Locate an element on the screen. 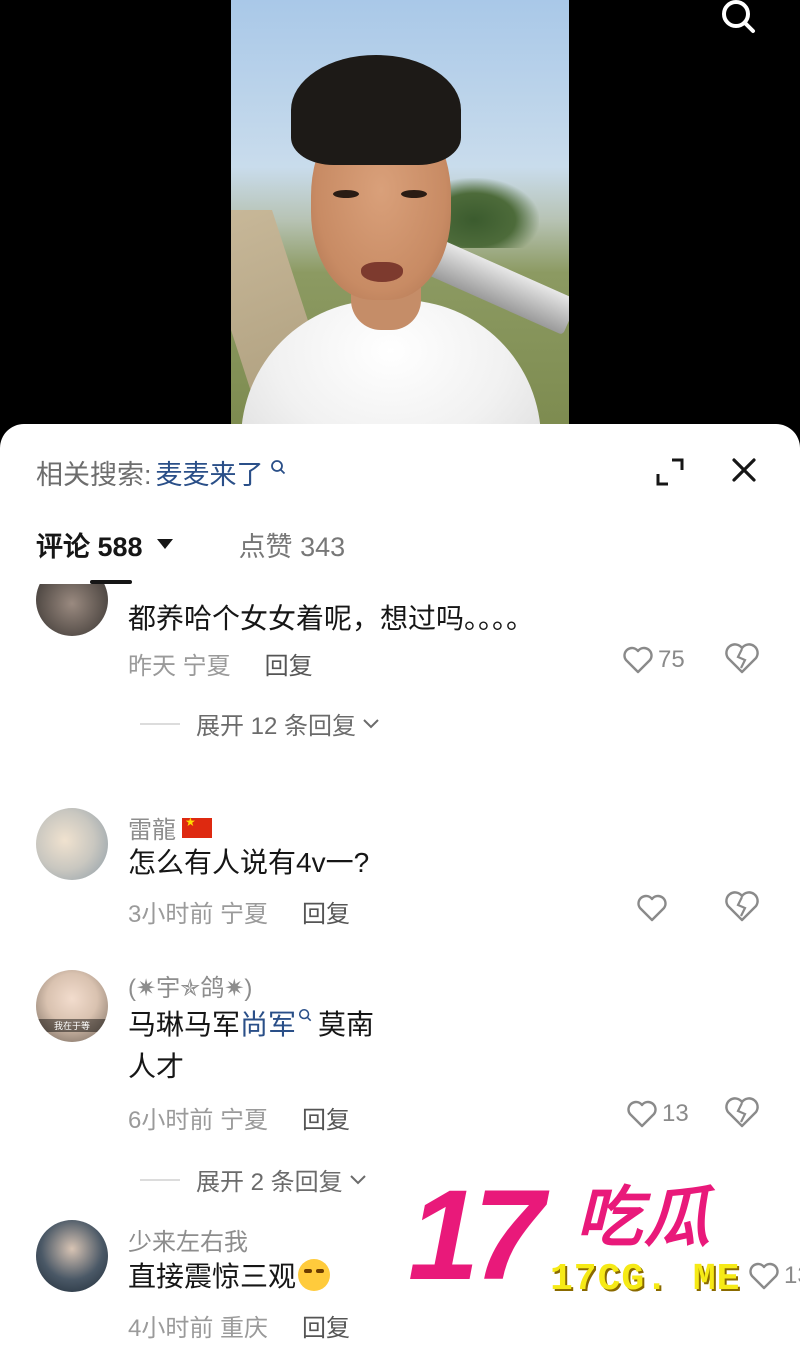  like-button is located at coordinates (652, 908).